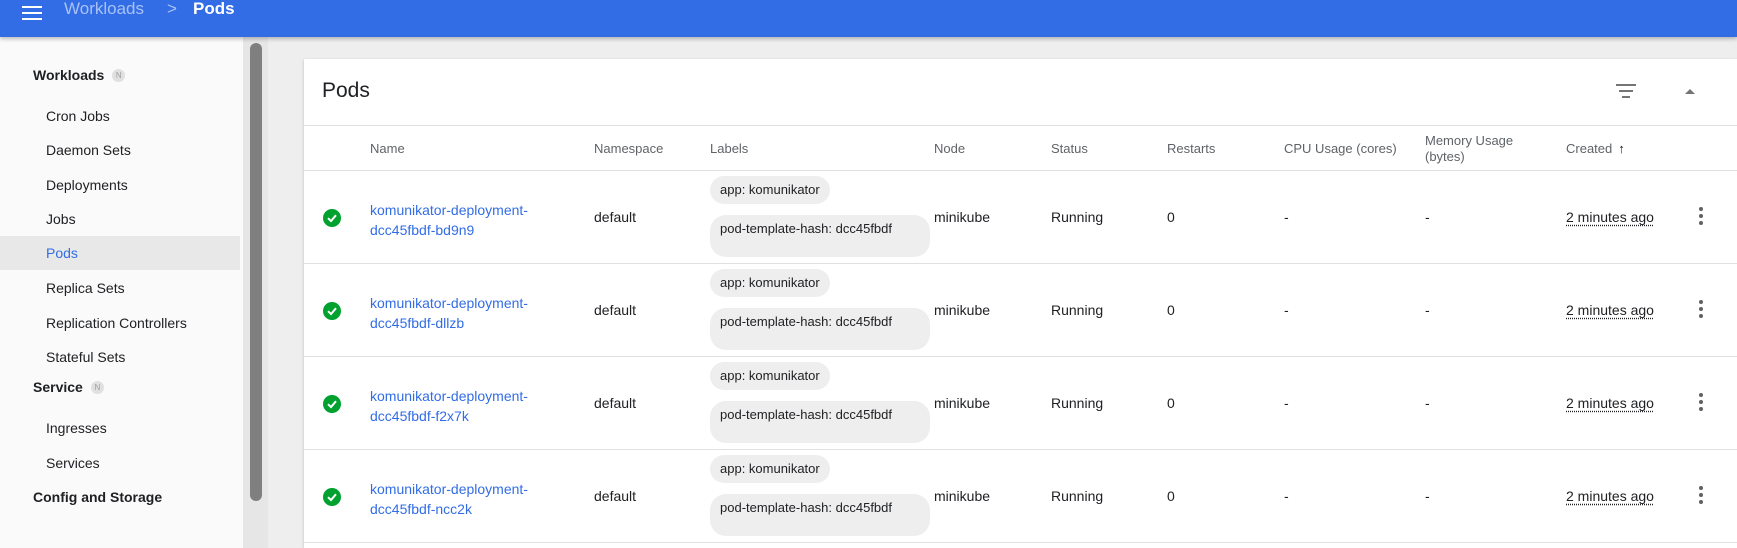 The width and height of the screenshot is (1737, 548). What do you see at coordinates (58, 387) in the screenshot?
I see `sidebar-section-label: Service` at bounding box center [58, 387].